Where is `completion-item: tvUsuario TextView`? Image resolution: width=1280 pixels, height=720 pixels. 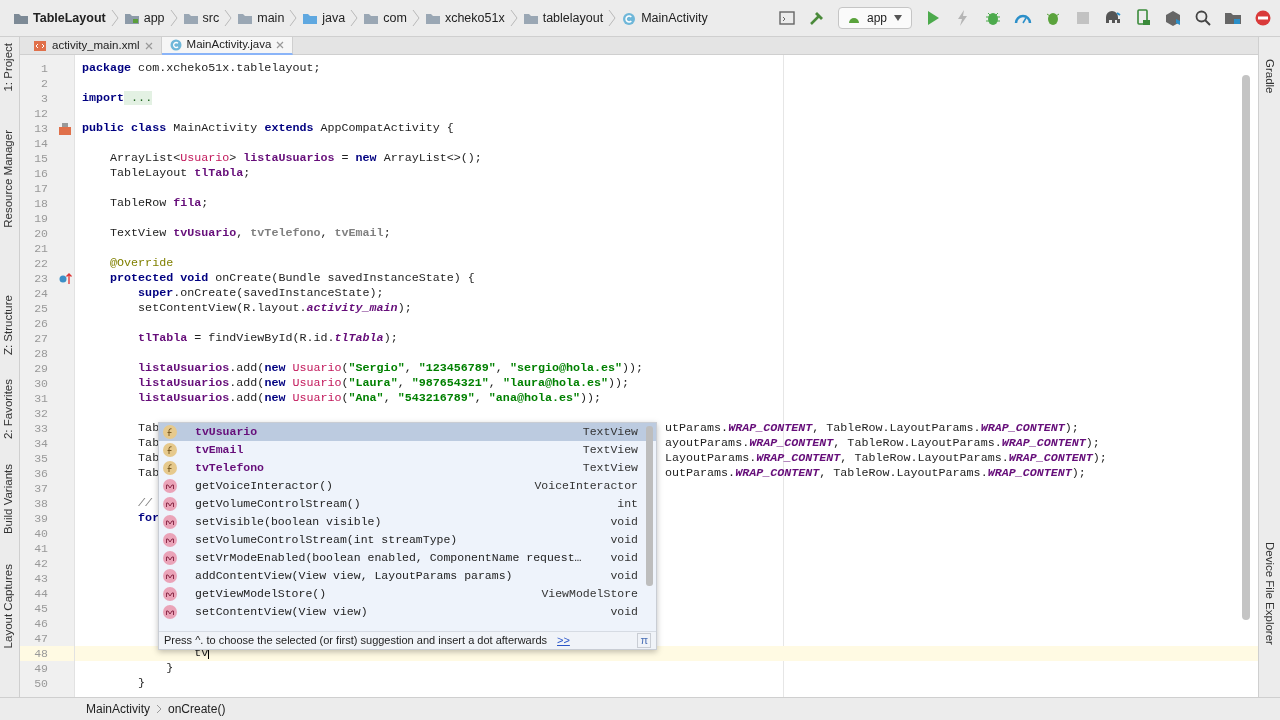
completion-item: tvUsuario TextView is located at coordinates (407, 432).